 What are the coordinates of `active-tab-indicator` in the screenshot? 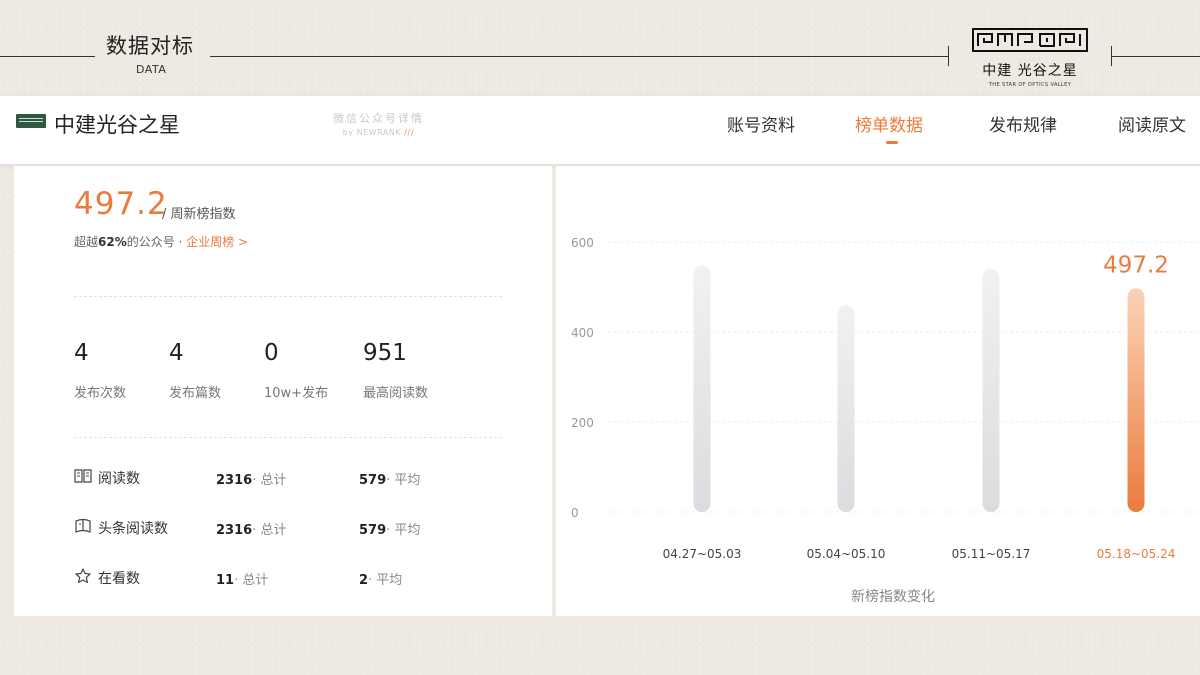 It's located at (892, 142).